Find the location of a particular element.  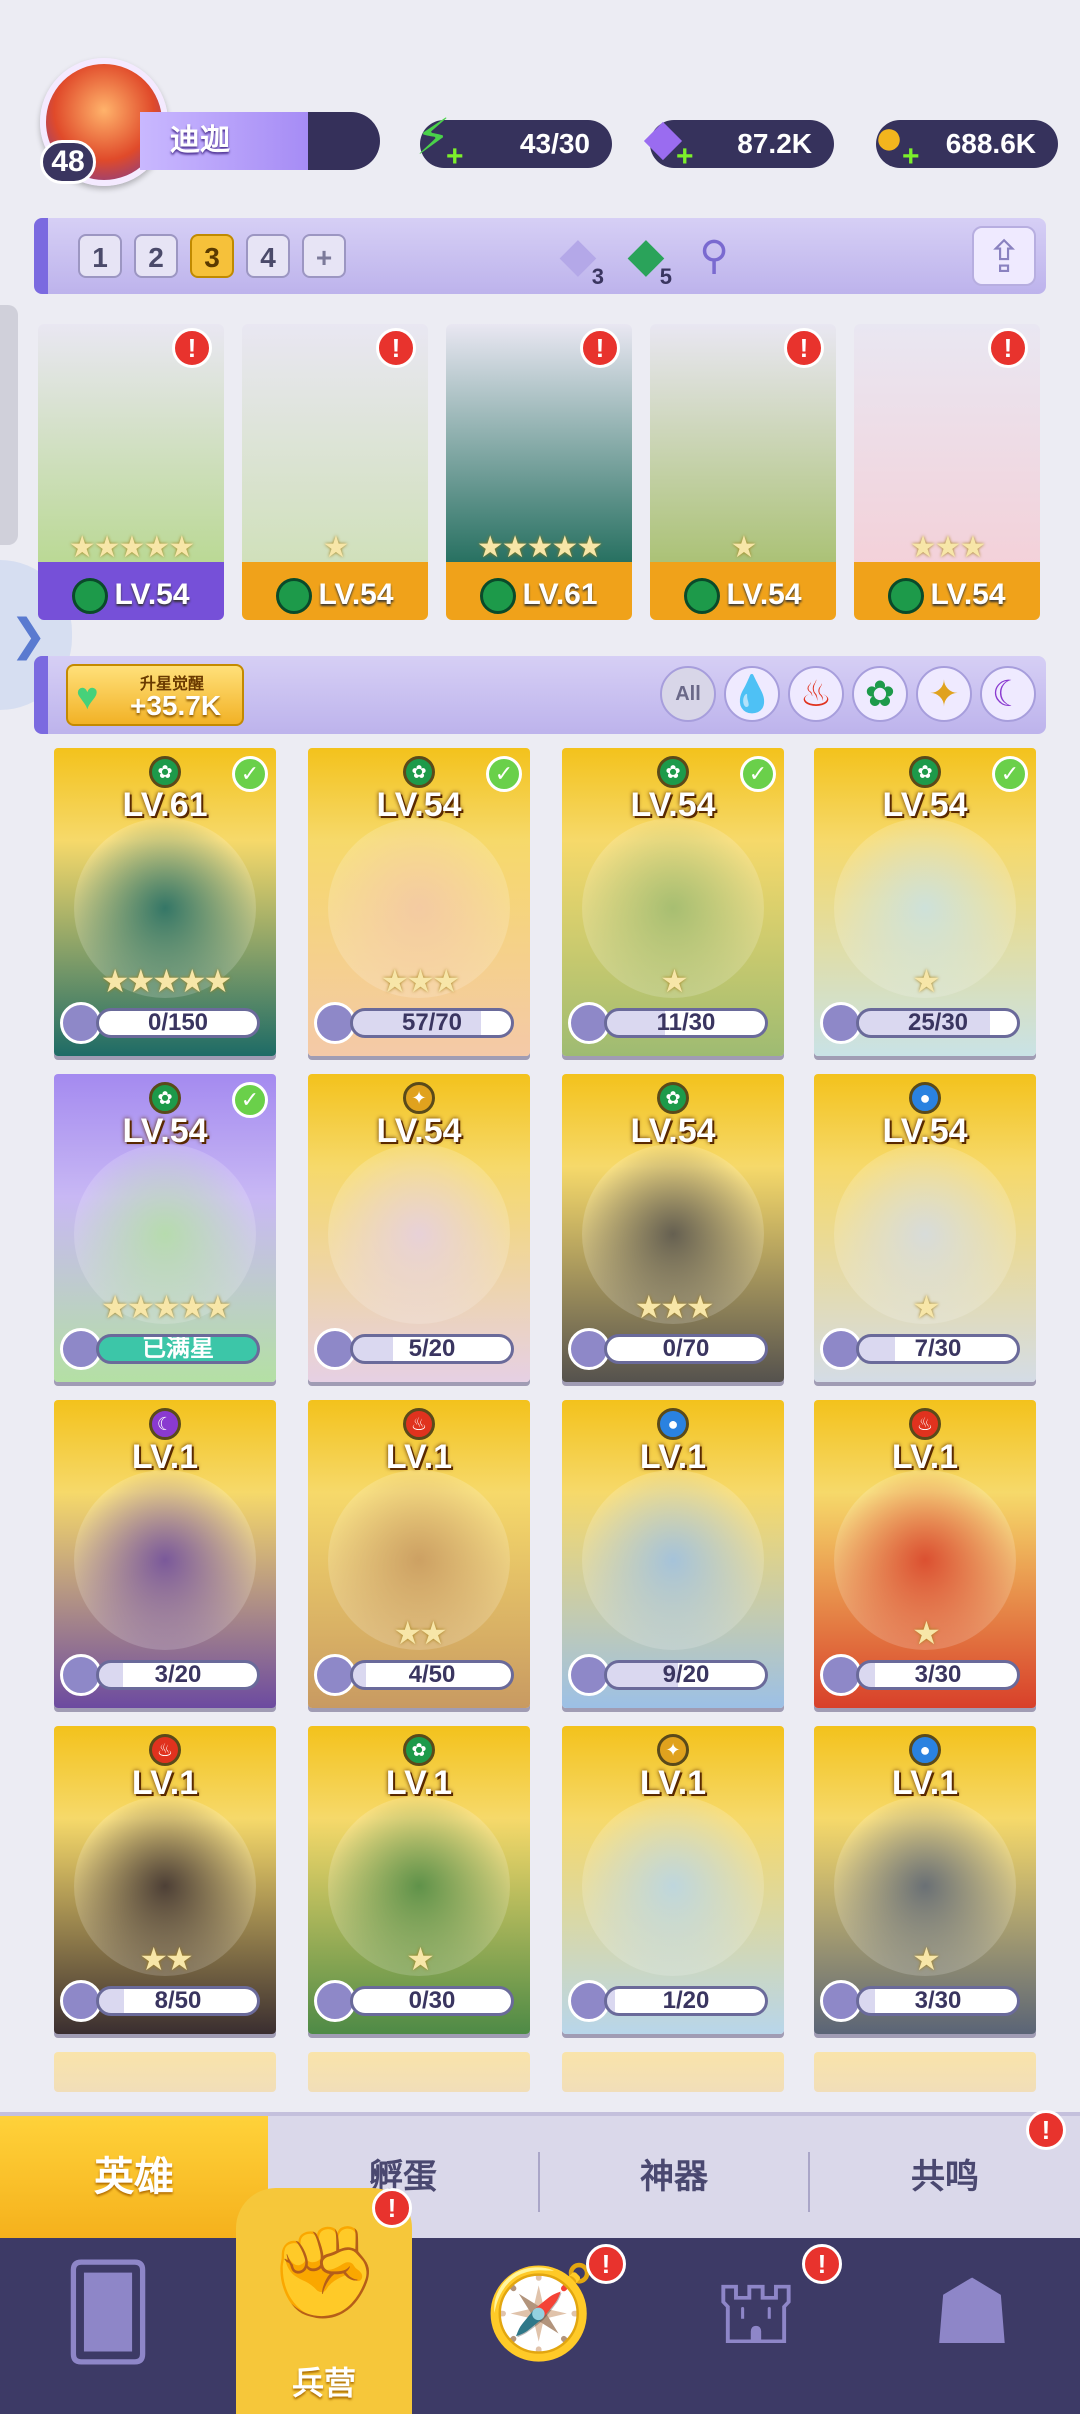

team-slot: ★★★★★ LV.61! is located at coordinates (539, 472).